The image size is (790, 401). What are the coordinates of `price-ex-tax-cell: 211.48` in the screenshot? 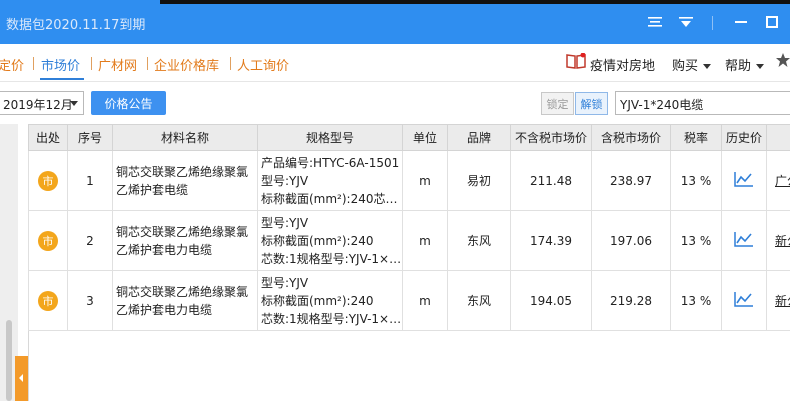 It's located at (551, 180).